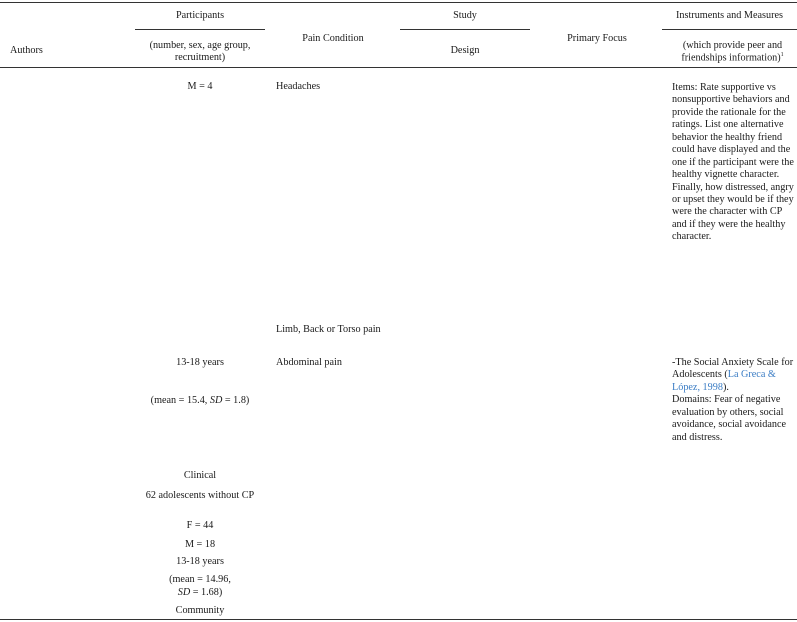 Image resolution: width=797 pixels, height=622 pixels. Describe the element at coordinates (298, 86) in the screenshot. I see `pain-condition-cell: Headaches` at that location.